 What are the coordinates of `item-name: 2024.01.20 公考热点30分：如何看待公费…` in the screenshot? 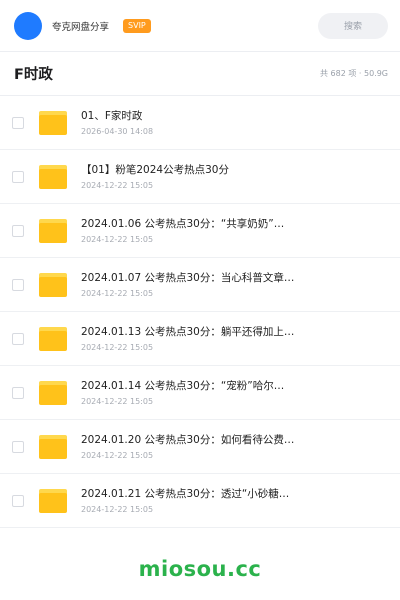 It's located at (188, 439).